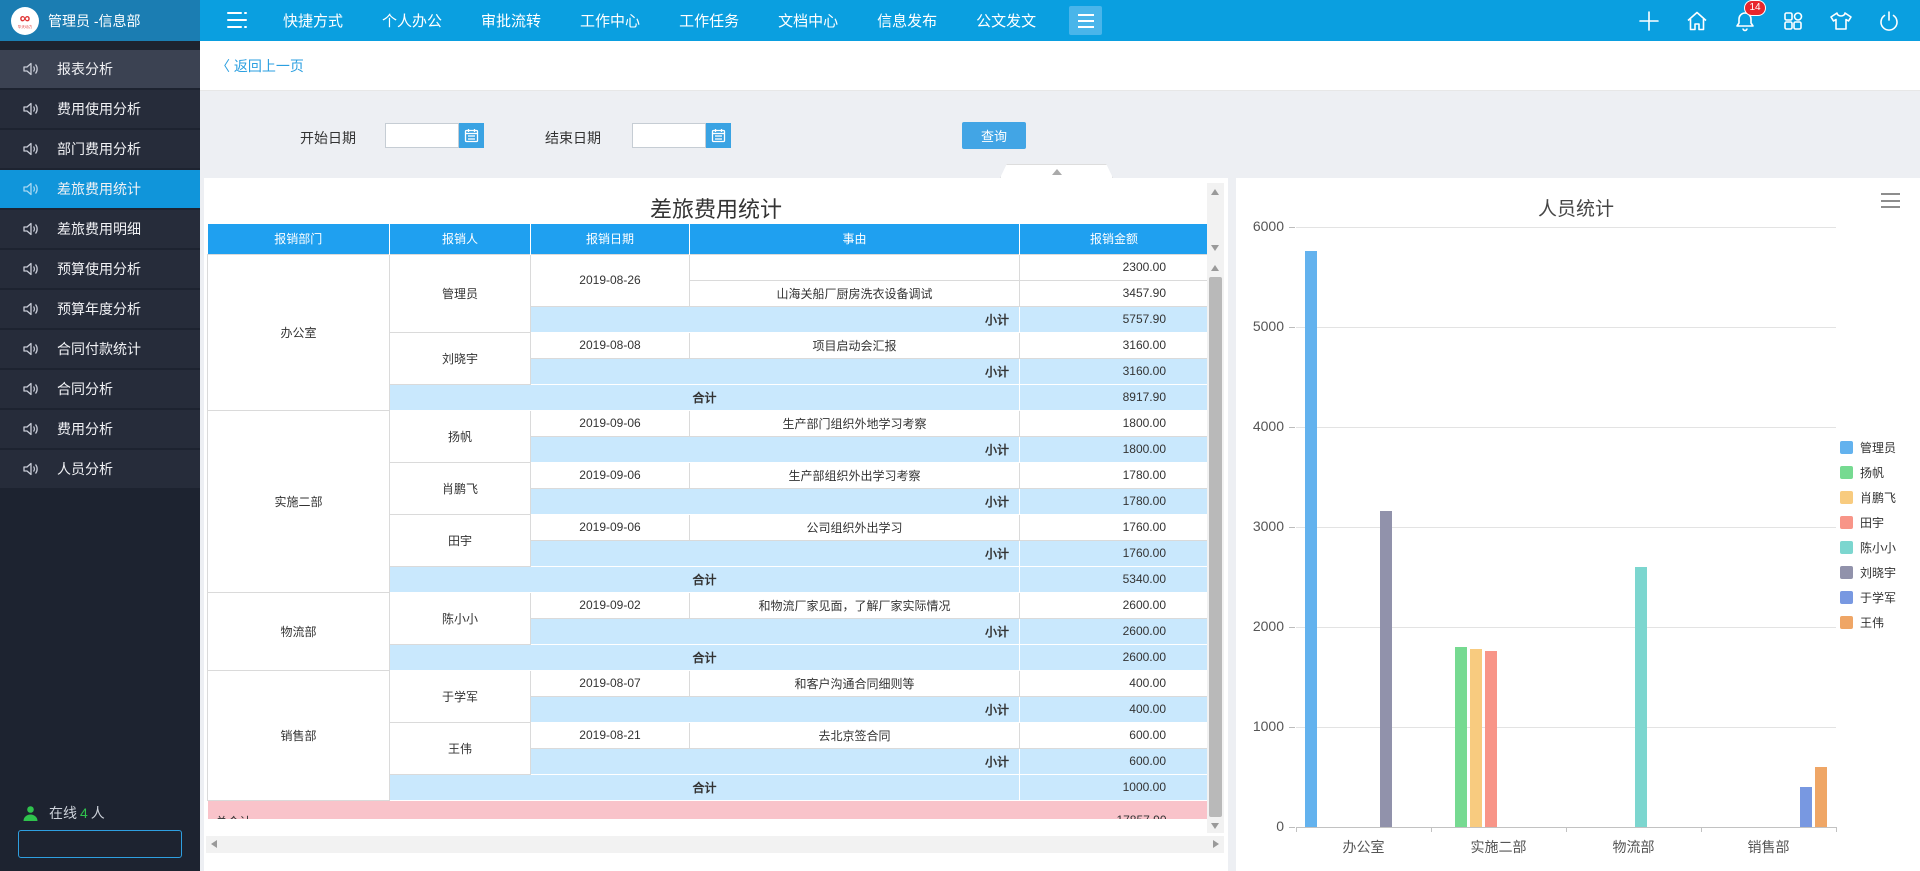  Describe the element at coordinates (1114, 397) in the screenshot. I see `total-amount-cell: 8917.90` at that location.